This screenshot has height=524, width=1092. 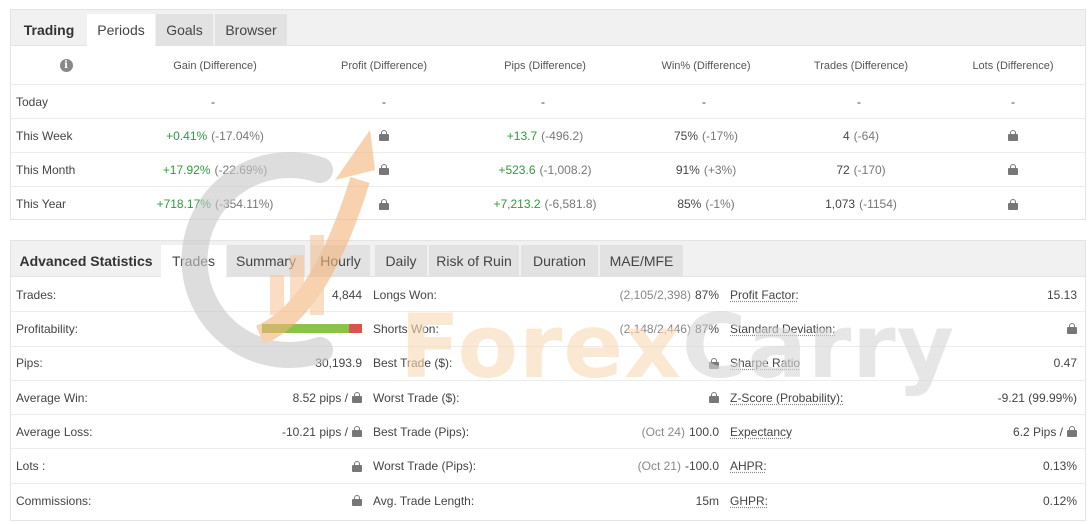 I want to click on info-icon: i, so click(x=66, y=65).